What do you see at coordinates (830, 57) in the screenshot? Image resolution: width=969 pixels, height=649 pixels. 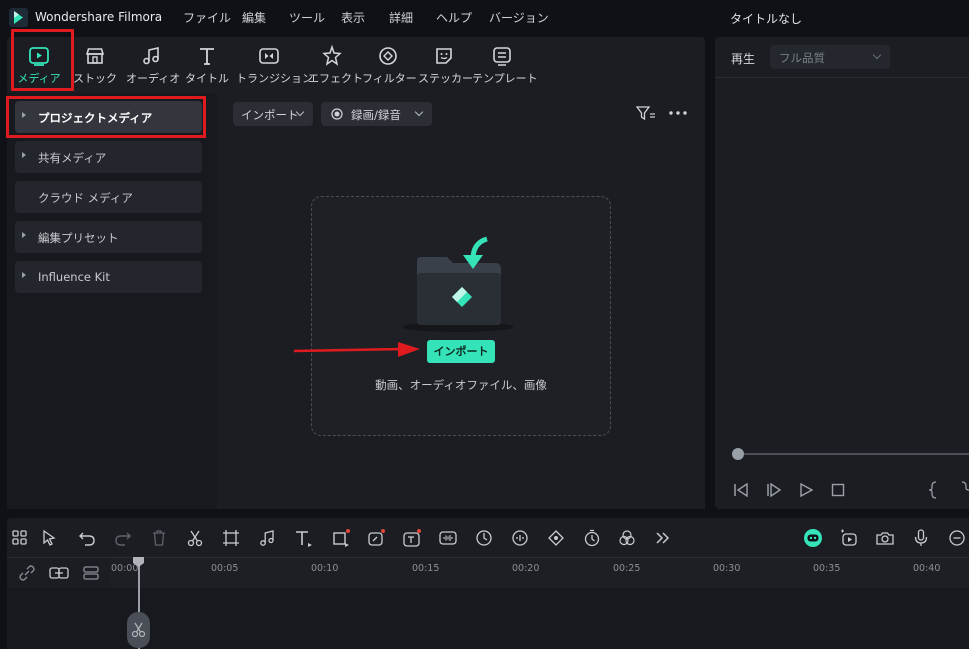 I see `quality-dropdown: フル品質` at bounding box center [830, 57].